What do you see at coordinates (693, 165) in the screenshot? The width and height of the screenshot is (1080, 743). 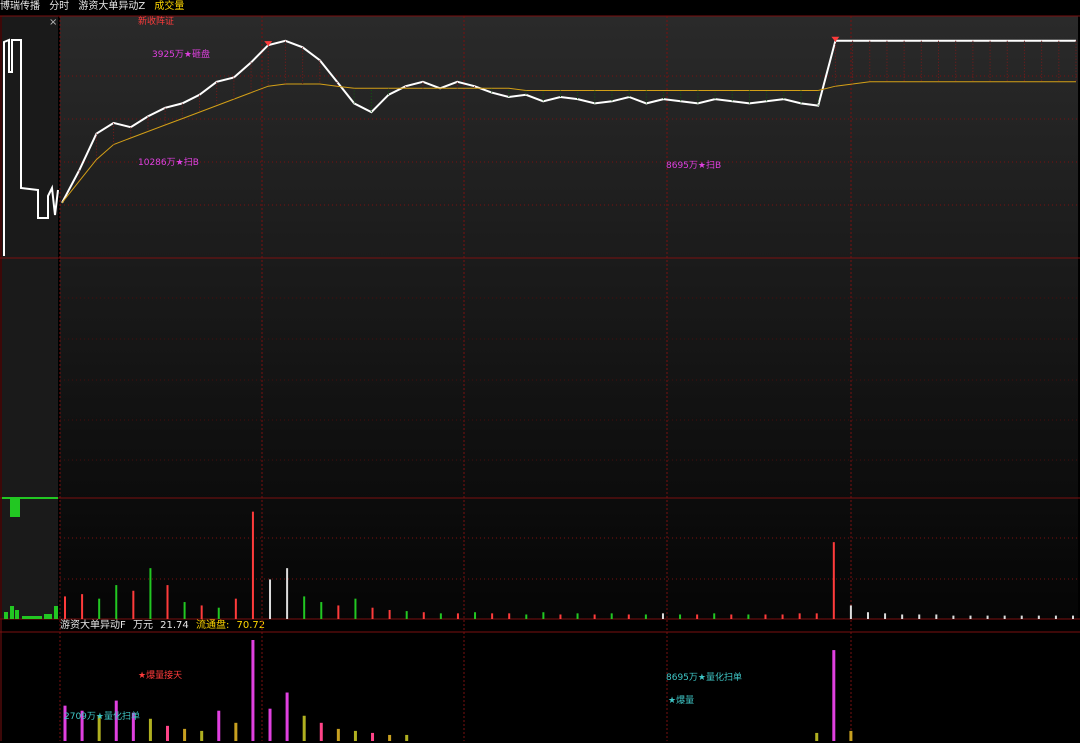 I see `price-annotation: 8695万★扫B` at bounding box center [693, 165].